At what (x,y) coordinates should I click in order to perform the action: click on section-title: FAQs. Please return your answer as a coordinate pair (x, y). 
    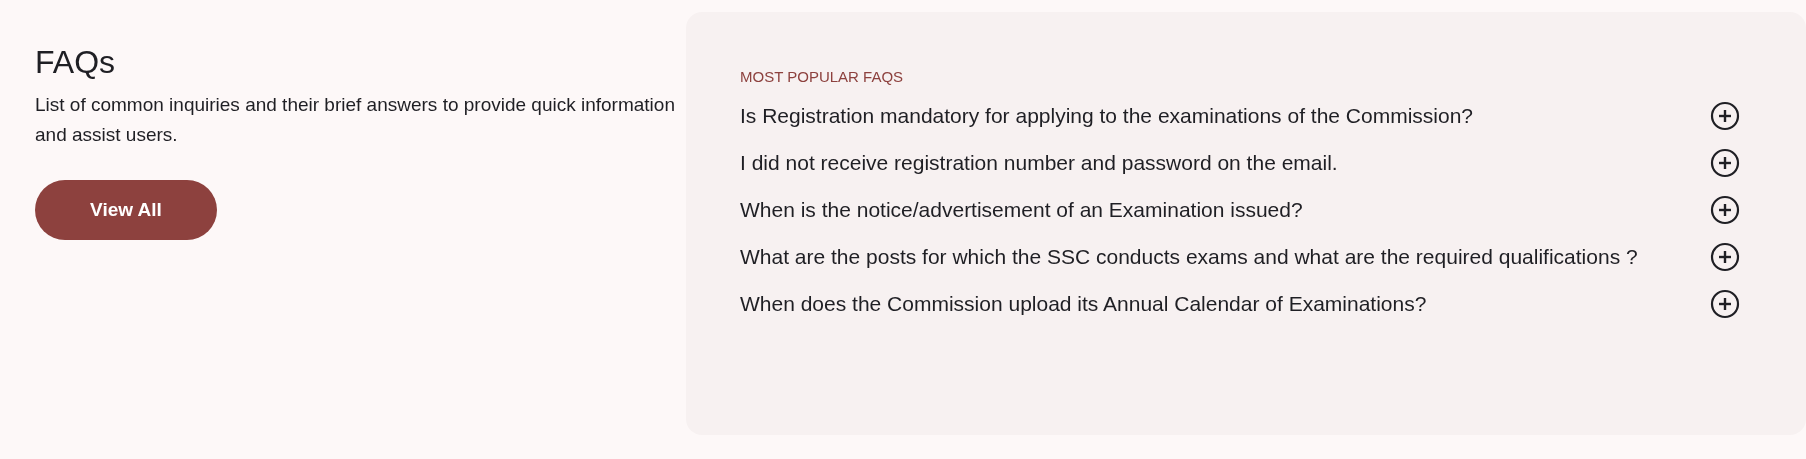
    Looking at the image, I should click on (75, 62).